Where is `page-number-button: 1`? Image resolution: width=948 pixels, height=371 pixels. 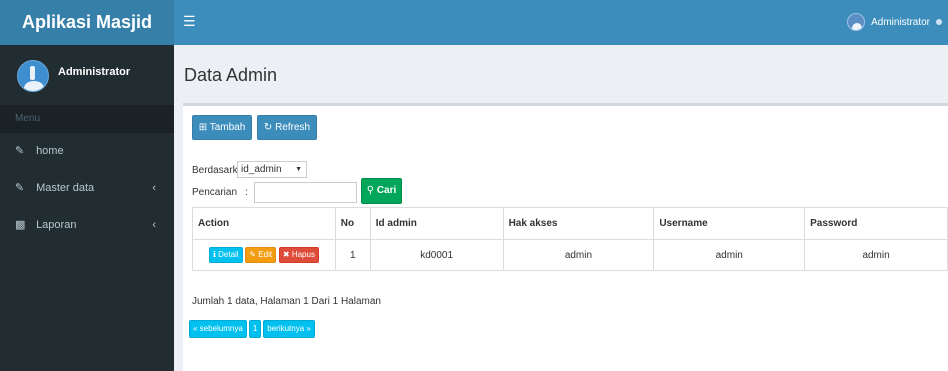 page-number-button: 1 is located at coordinates (255, 329).